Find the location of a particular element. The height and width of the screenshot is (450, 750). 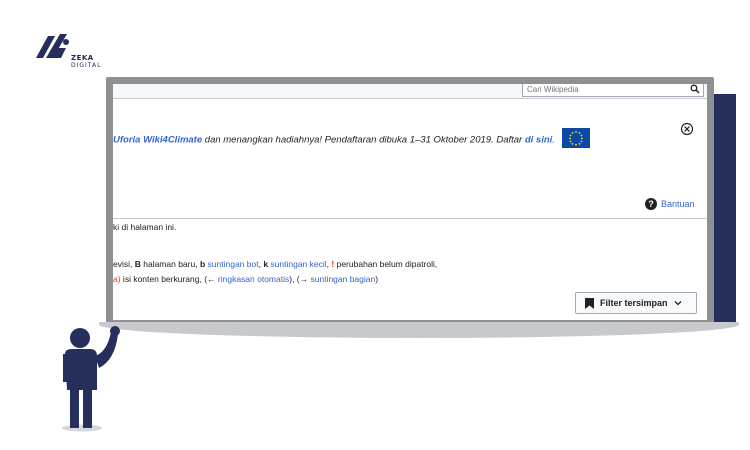

minor-edit-link: suntingan kecil is located at coordinates (298, 264).